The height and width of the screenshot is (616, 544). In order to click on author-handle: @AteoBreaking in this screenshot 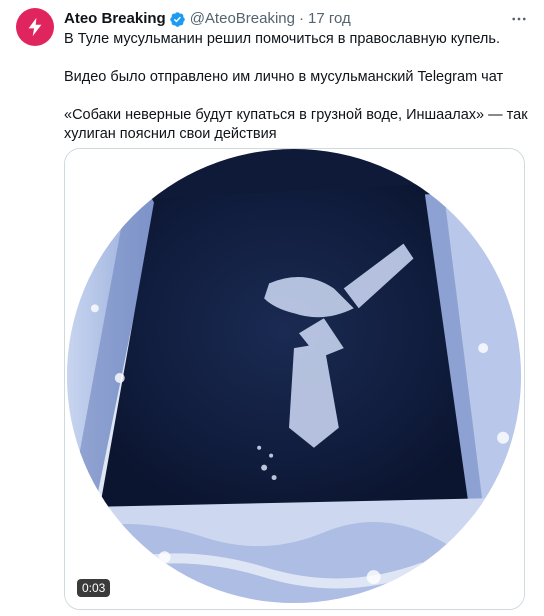, I will do `click(242, 19)`.